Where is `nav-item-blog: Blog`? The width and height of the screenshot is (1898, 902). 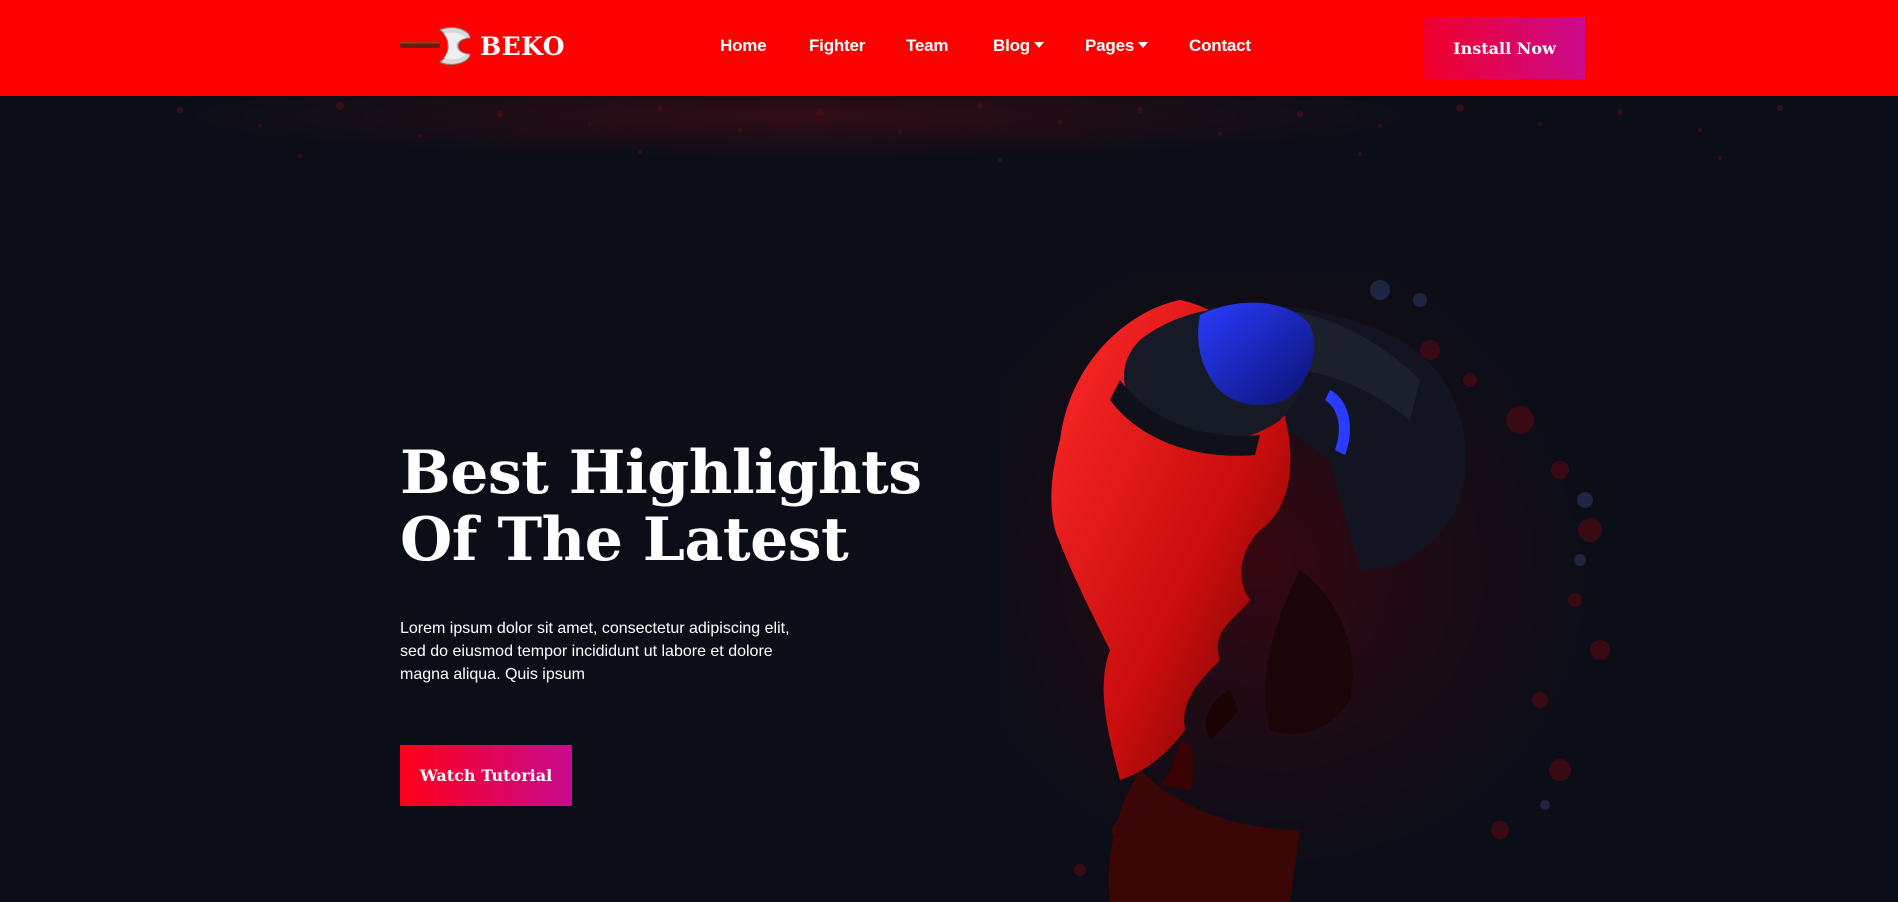
nav-item-blog: Blog is located at coordinates (1018, 46).